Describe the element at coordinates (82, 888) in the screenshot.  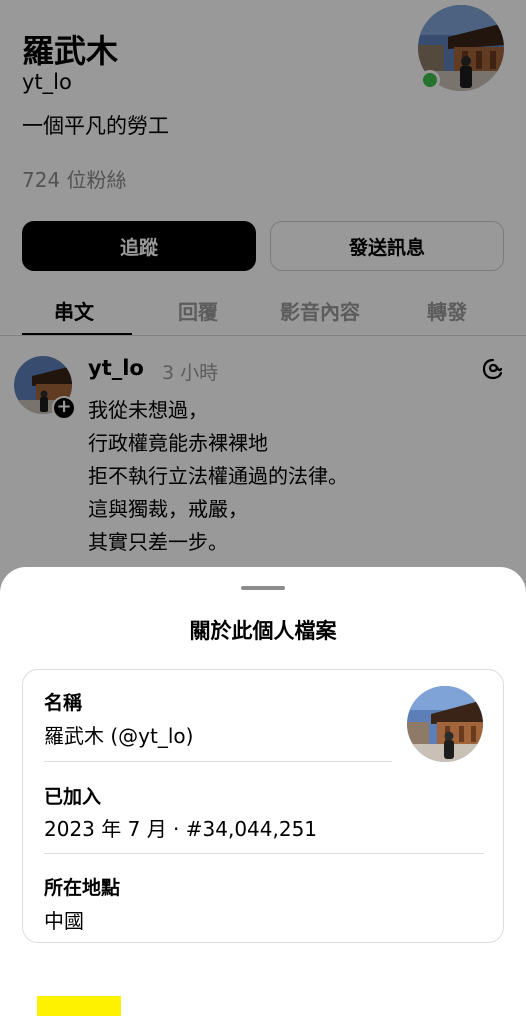
I see `location-label: 所在地點` at that location.